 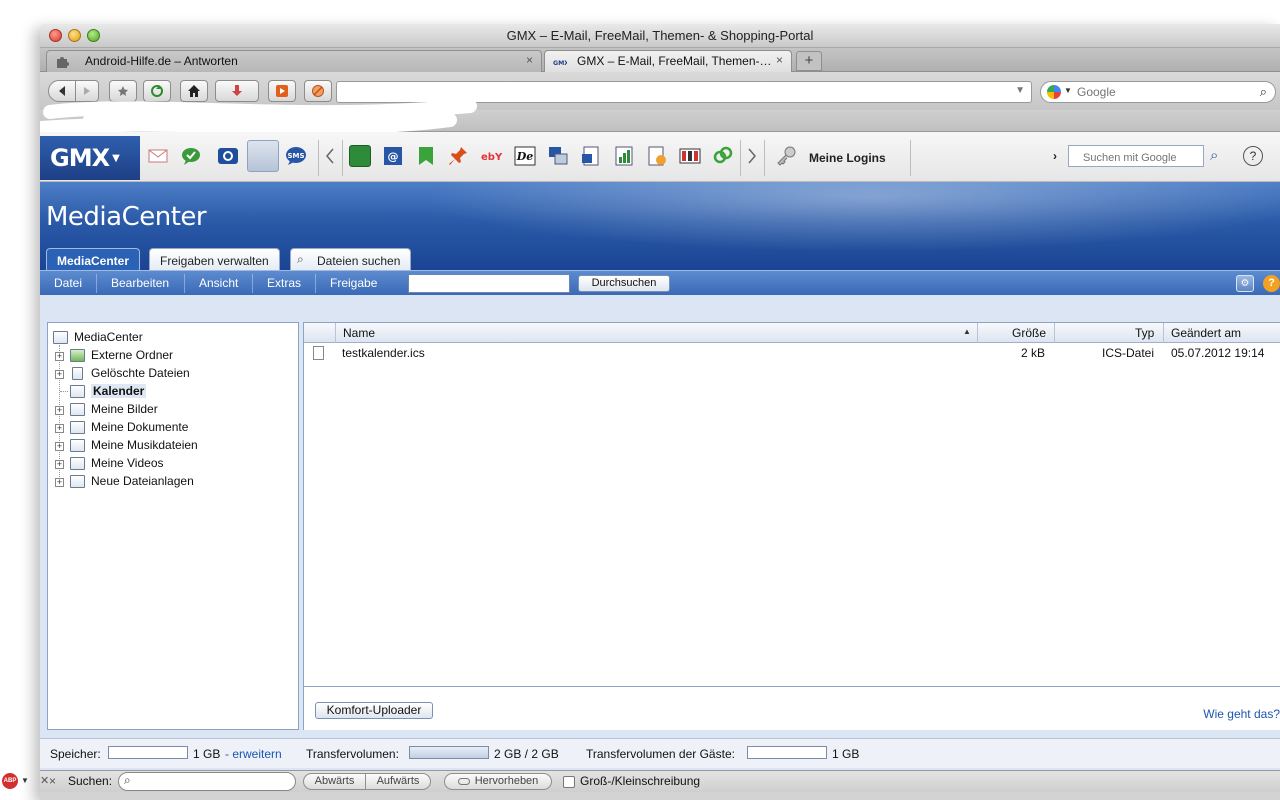 What do you see at coordinates (1241, 714) in the screenshot?
I see `help-link: Wie geht das?` at bounding box center [1241, 714].